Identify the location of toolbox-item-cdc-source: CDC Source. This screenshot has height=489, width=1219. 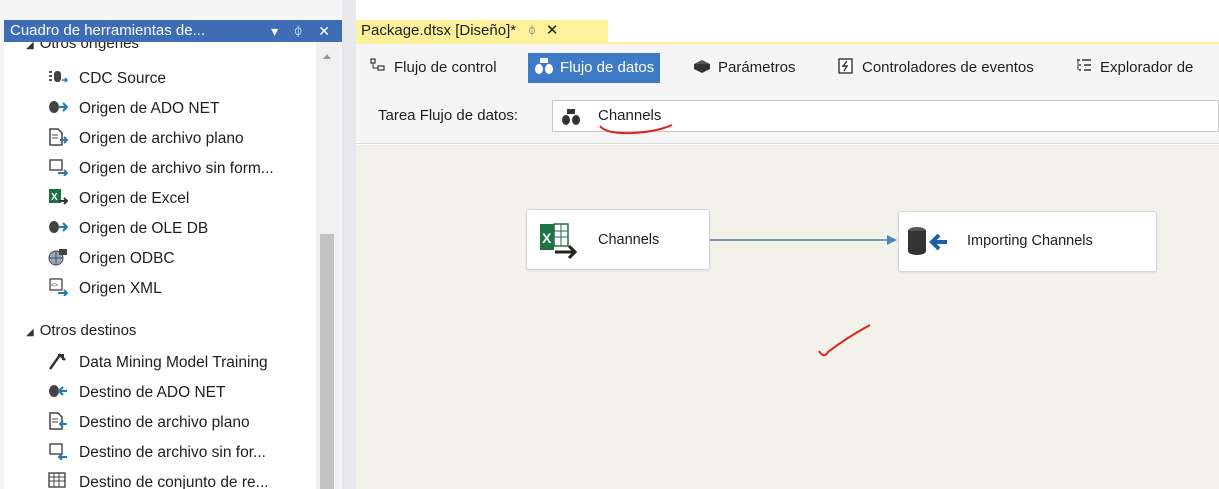
(182, 79).